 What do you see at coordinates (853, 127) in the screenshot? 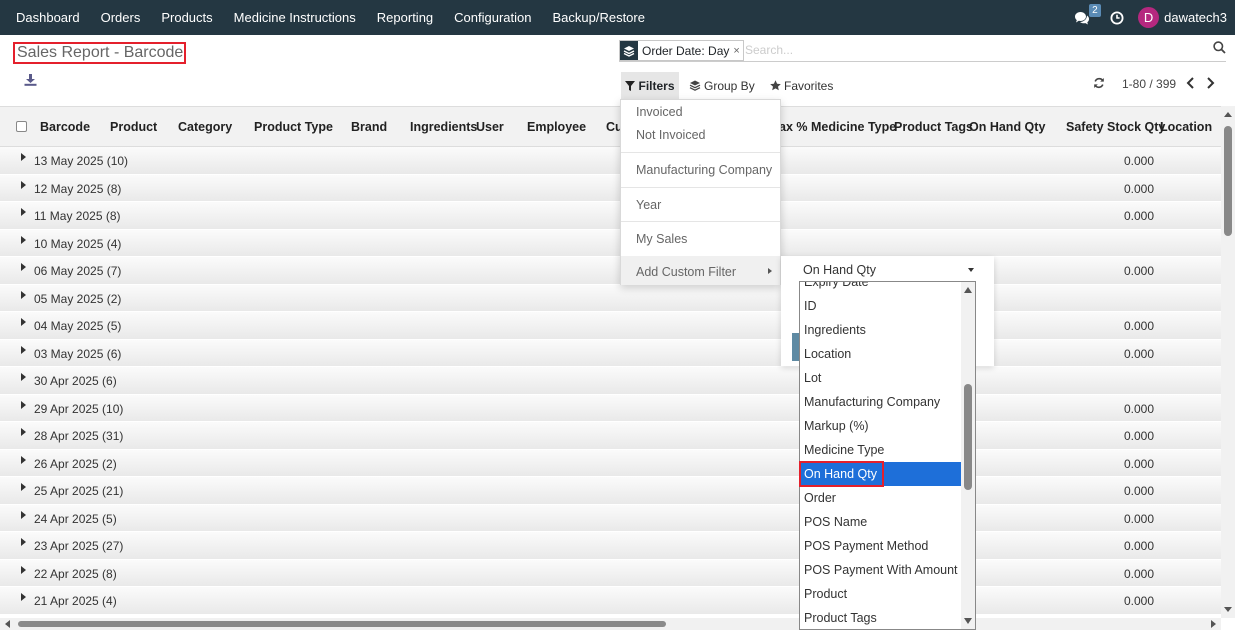
I see `column-medicine-type: Medicine Type` at bounding box center [853, 127].